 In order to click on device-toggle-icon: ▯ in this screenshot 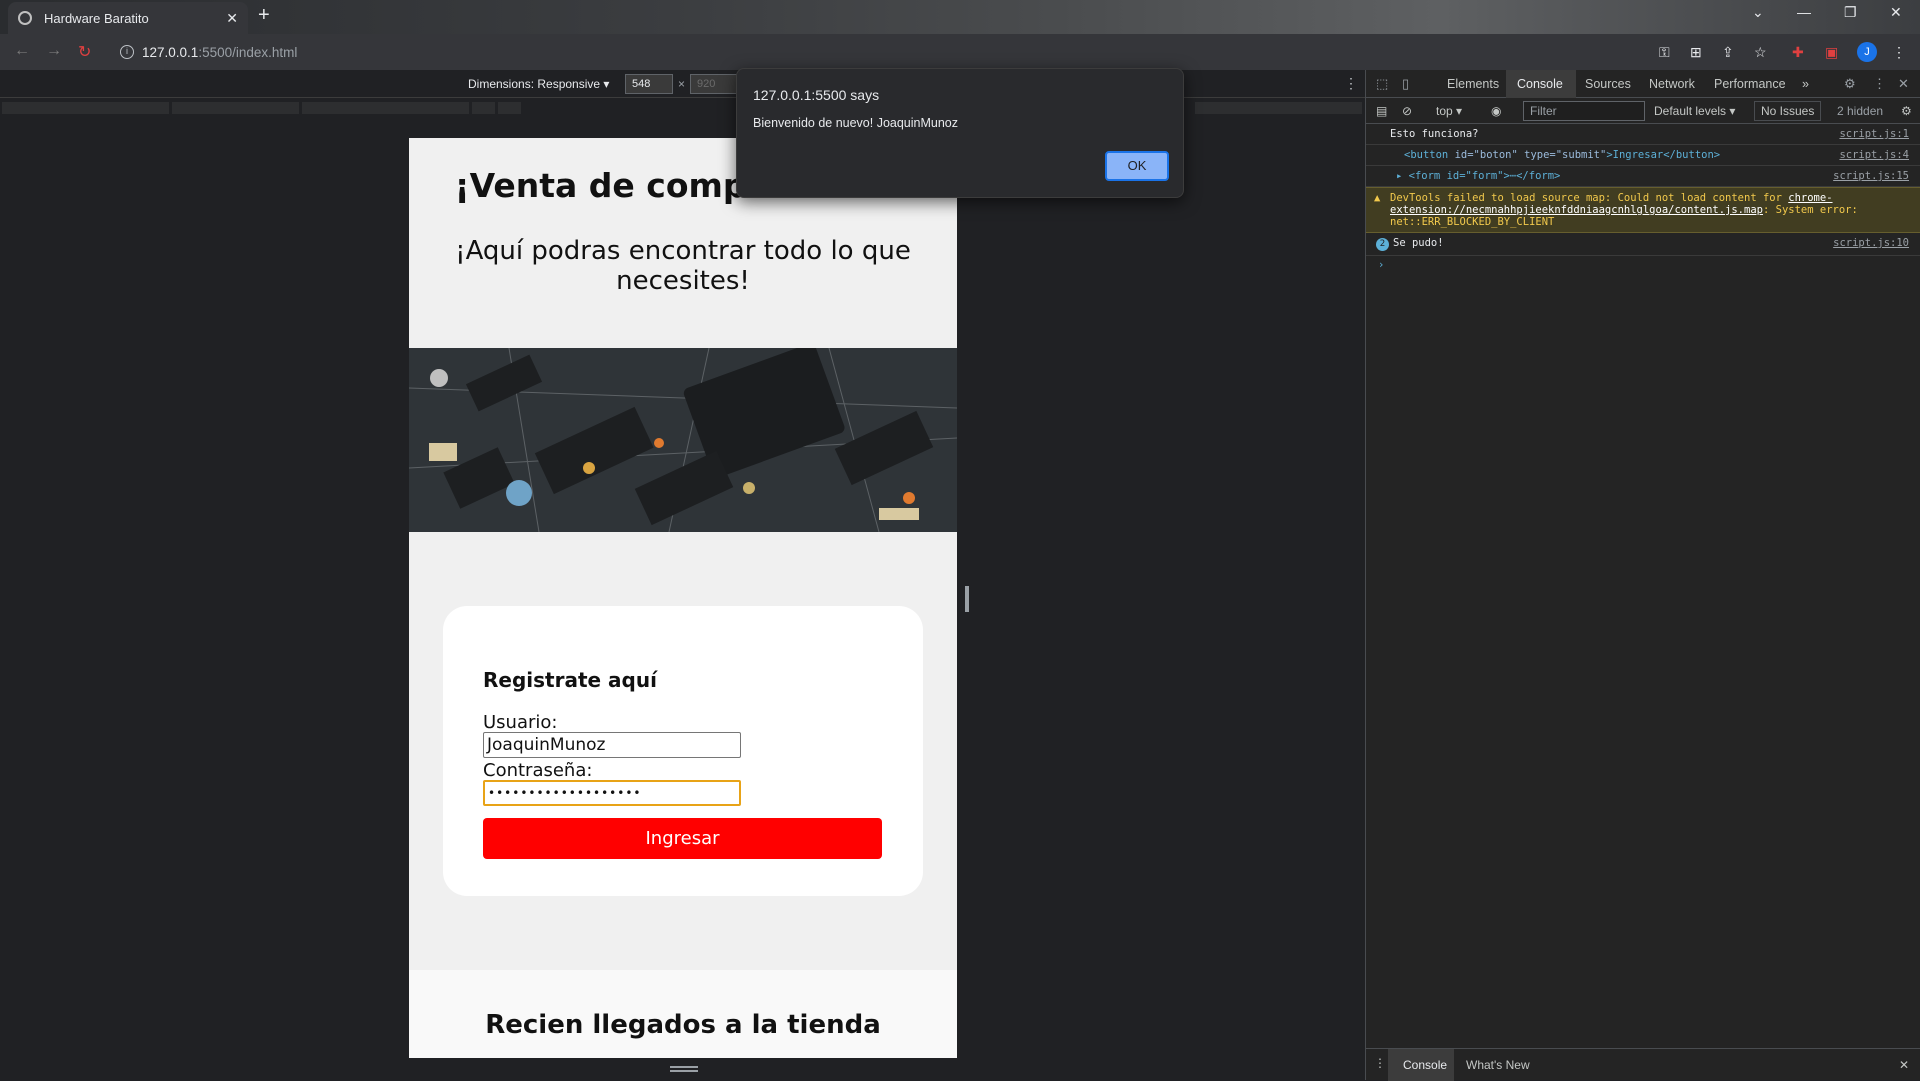, I will do `click(1405, 84)`.